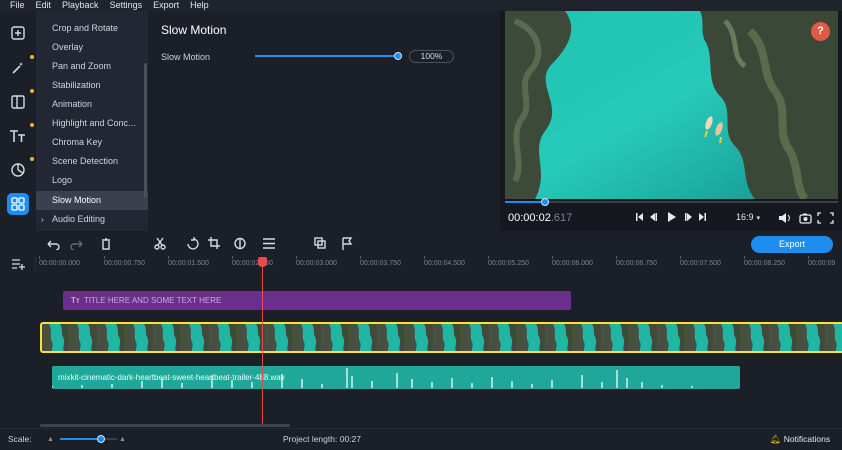  What do you see at coordinates (152, 300) in the screenshot?
I see `title-clip-text: TITLE HERE AND SOME TEXT HERE` at bounding box center [152, 300].